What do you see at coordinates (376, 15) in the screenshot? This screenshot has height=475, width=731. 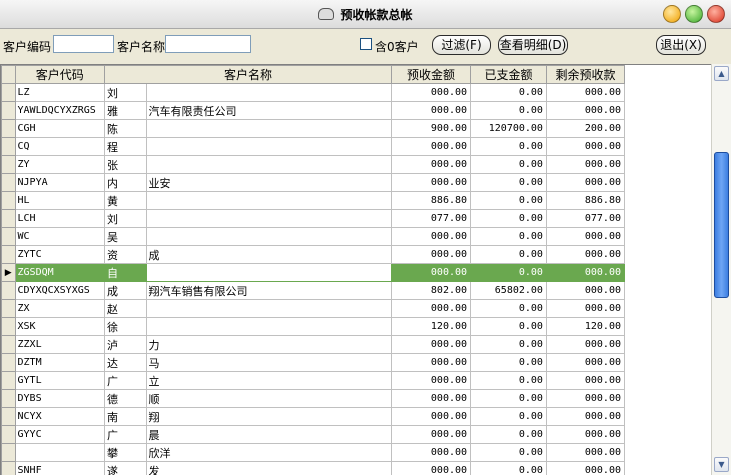 I see `window-title-text: 预收帐款总帐` at bounding box center [376, 15].